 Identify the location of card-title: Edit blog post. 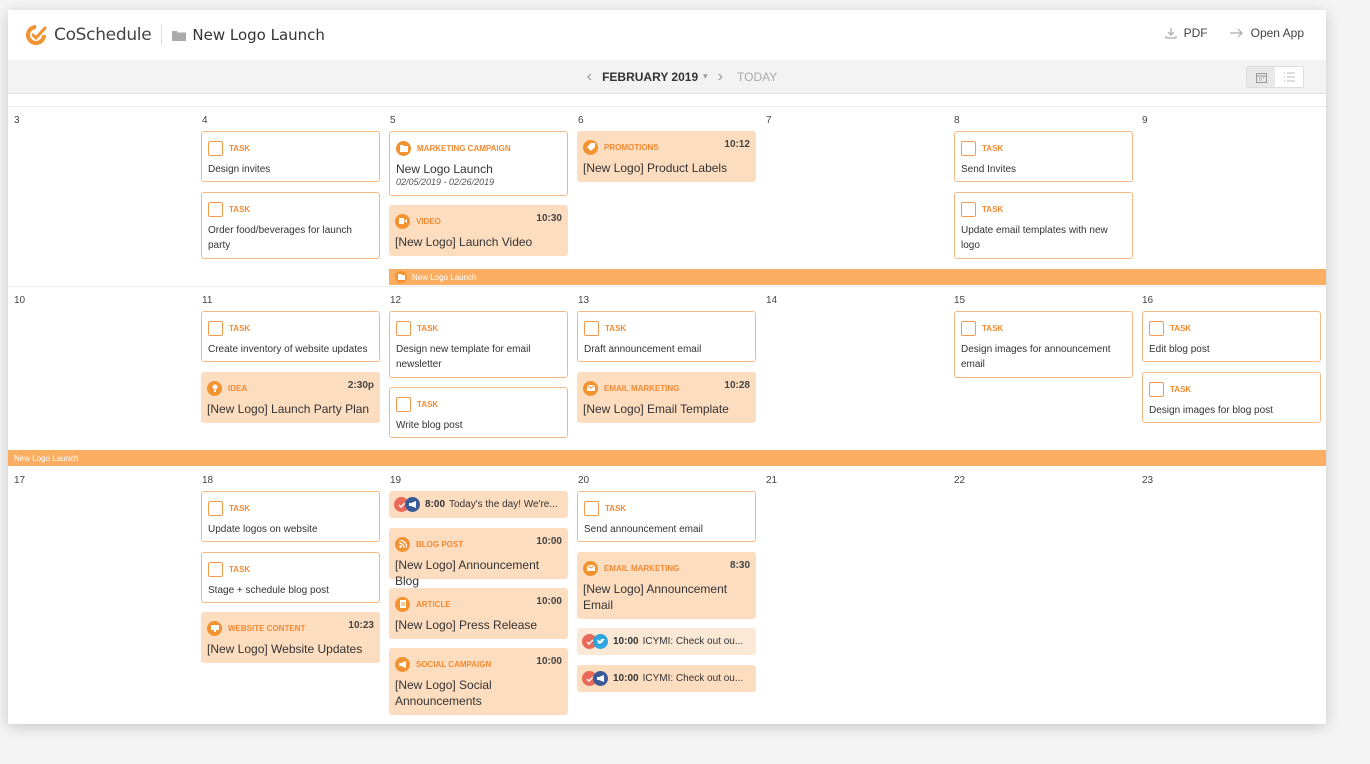
(1179, 349).